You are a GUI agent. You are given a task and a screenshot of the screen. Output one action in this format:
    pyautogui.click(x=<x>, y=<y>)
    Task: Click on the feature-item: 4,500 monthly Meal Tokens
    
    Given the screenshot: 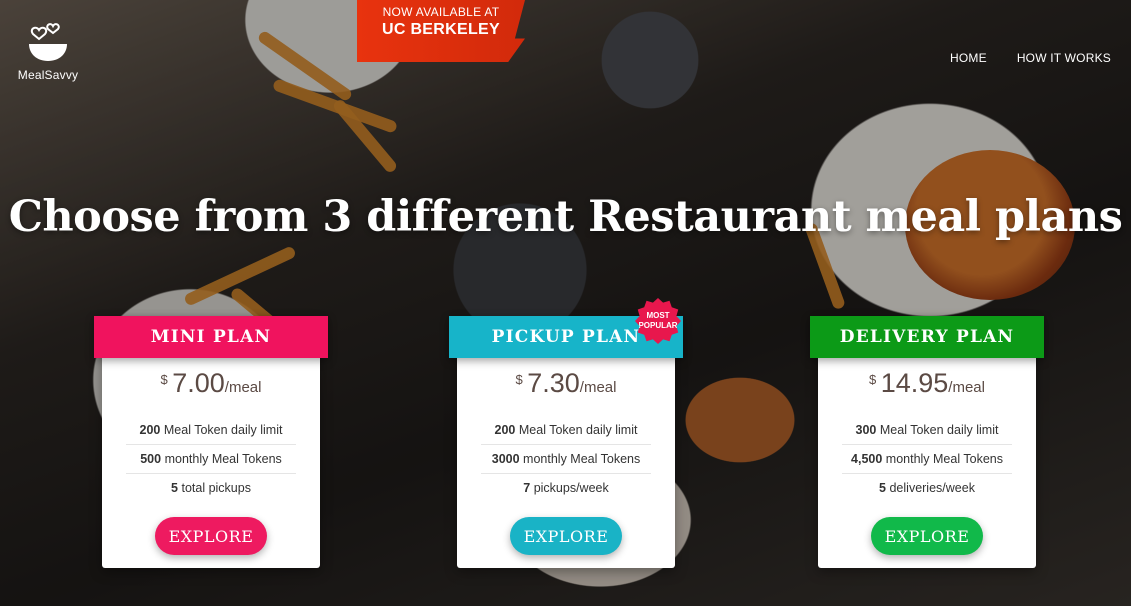 What is the action you would take?
    pyautogui.click(x=927, y=459)
    